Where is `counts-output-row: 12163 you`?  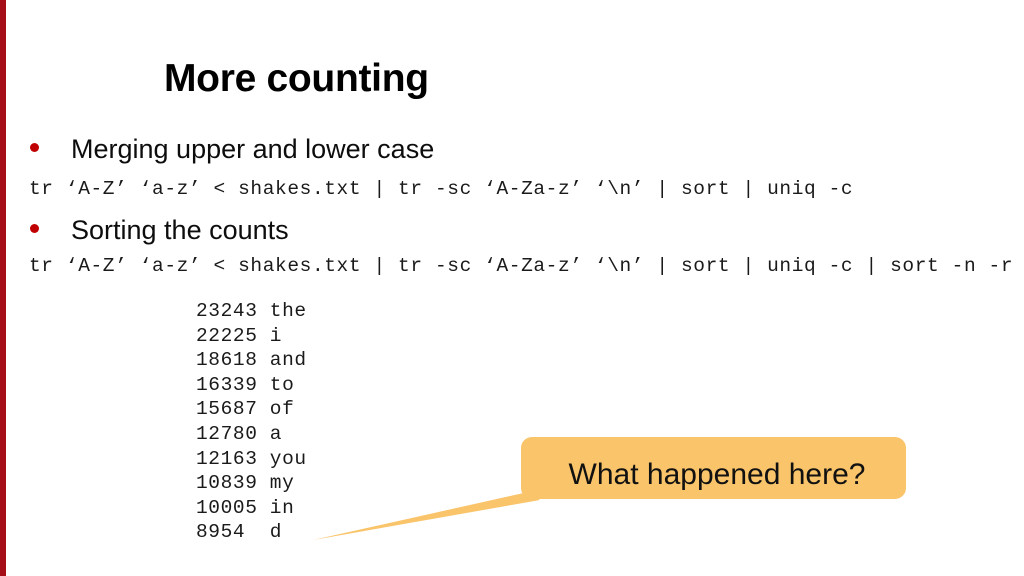
counts-output-row: 12163 you is located at coordinates (251, 458).